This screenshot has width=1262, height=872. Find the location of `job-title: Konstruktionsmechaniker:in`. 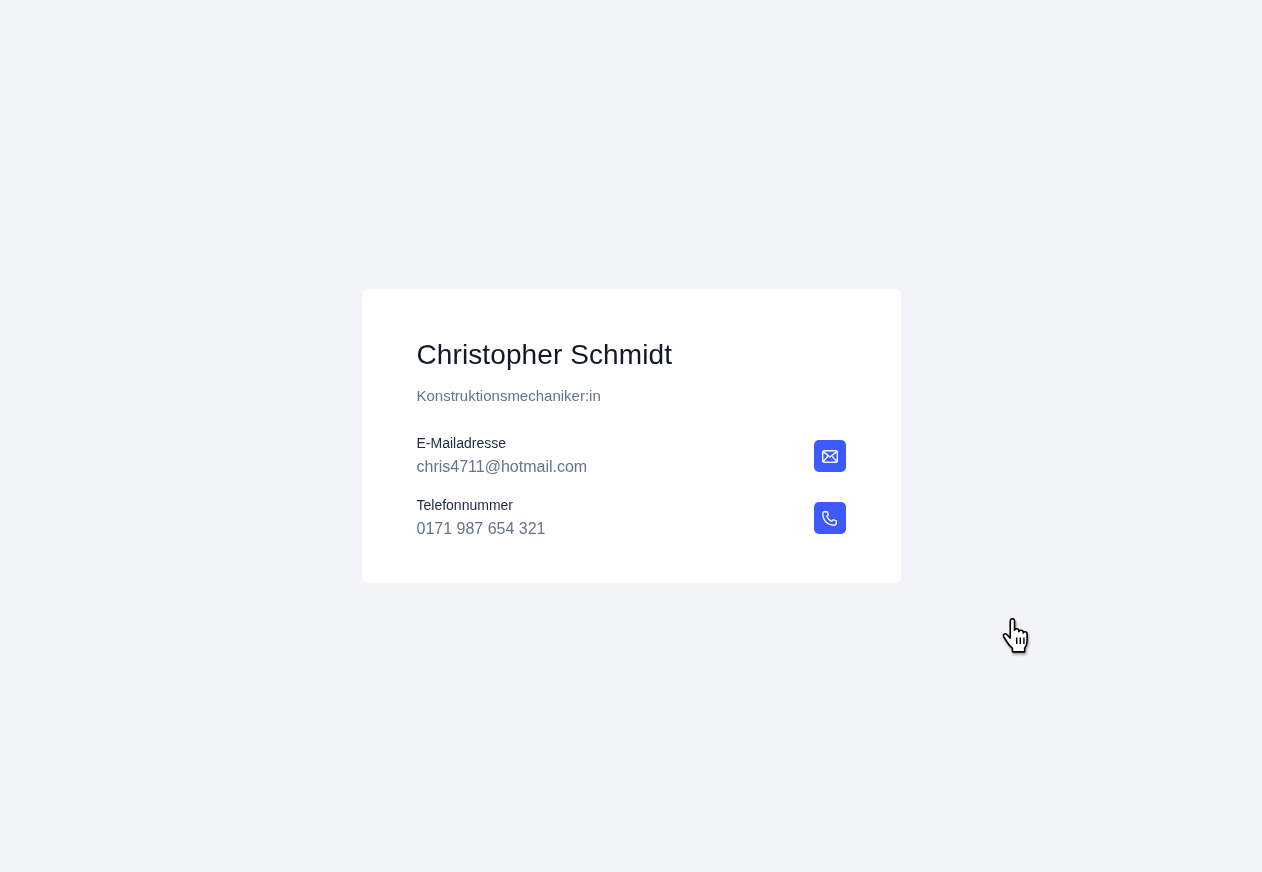

job-title: Konstruktionsmechaniker:in is located at coordinates (509, 396).